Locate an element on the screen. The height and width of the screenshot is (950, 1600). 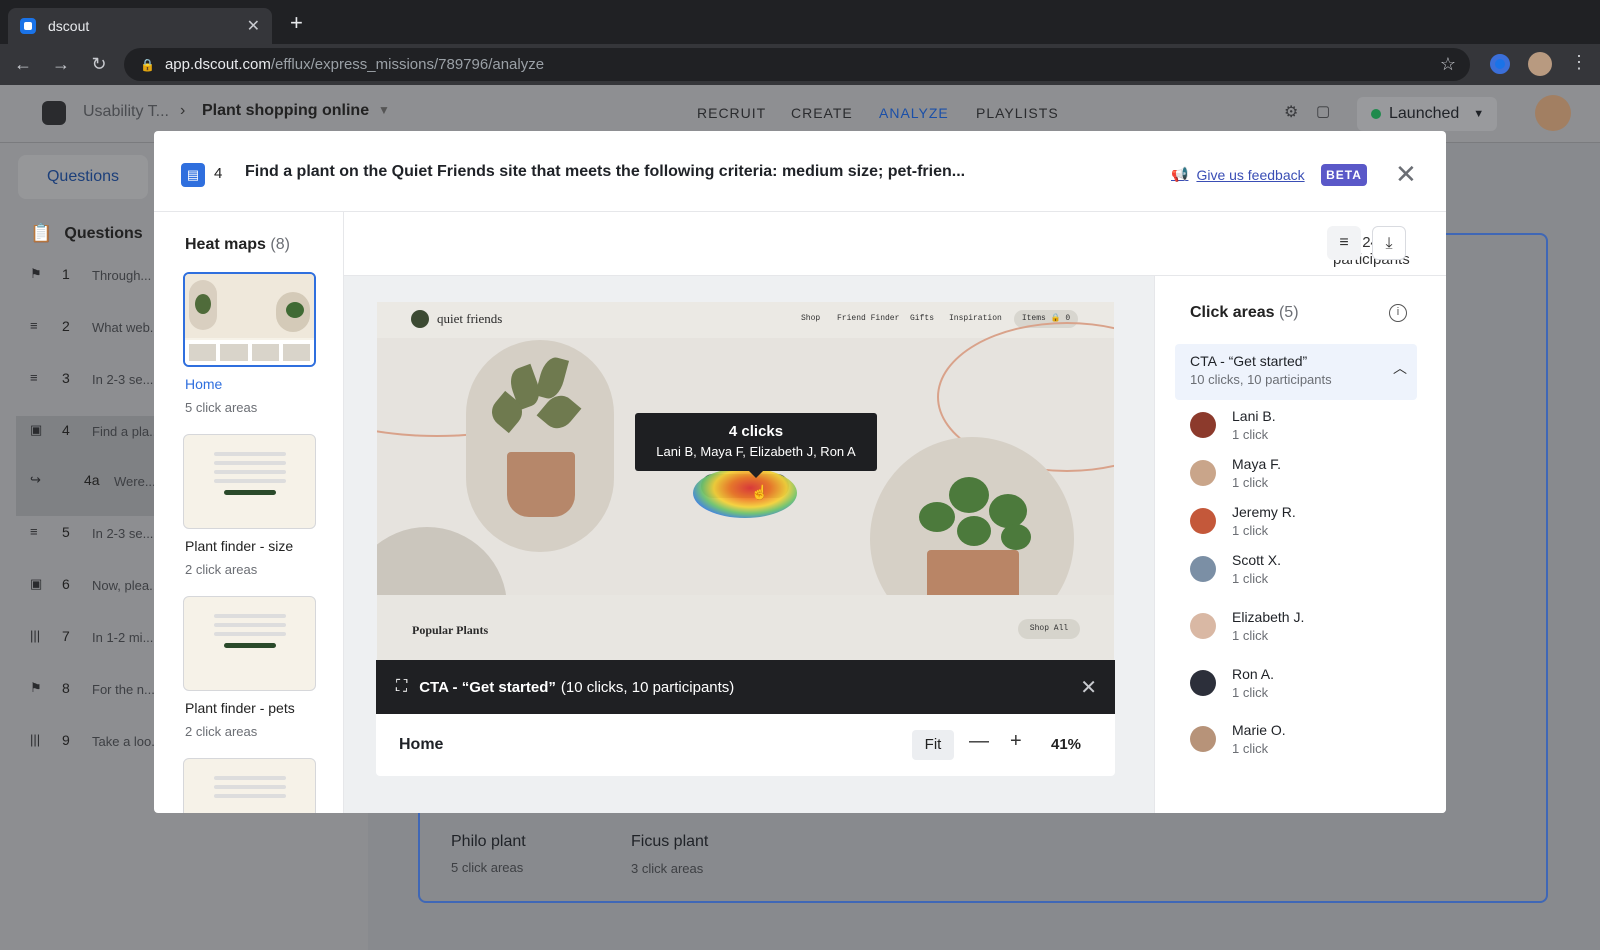
participant-row: Ron A. 1 click is located at coordinates (1305, 686).